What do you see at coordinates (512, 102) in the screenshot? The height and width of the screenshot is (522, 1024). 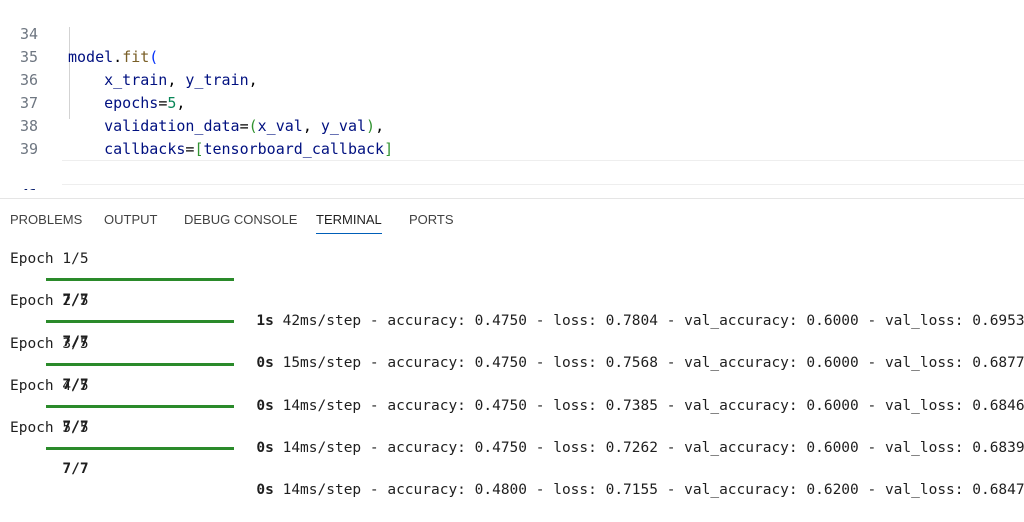 I see `code-line-37: 37 validation_data=(x_val, y_val),` at bounding box center [512, 102].